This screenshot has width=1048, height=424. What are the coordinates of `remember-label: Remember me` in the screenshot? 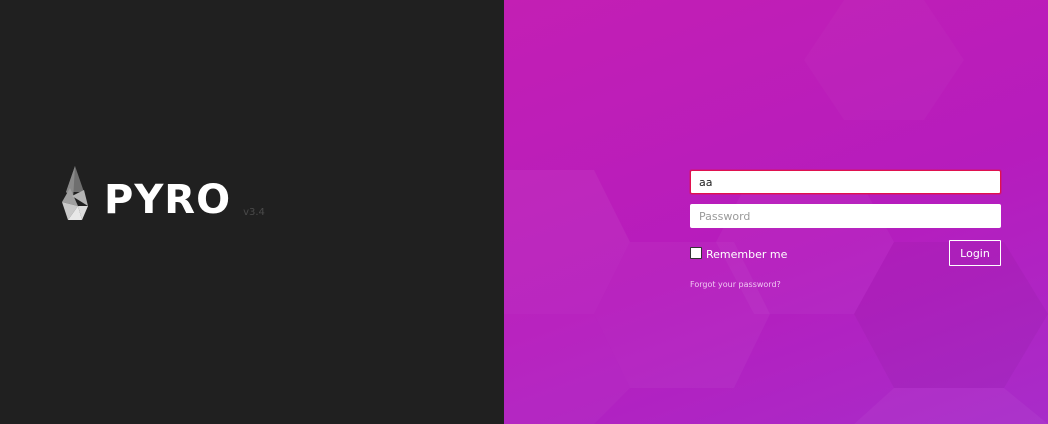 It's located at (747, 254).